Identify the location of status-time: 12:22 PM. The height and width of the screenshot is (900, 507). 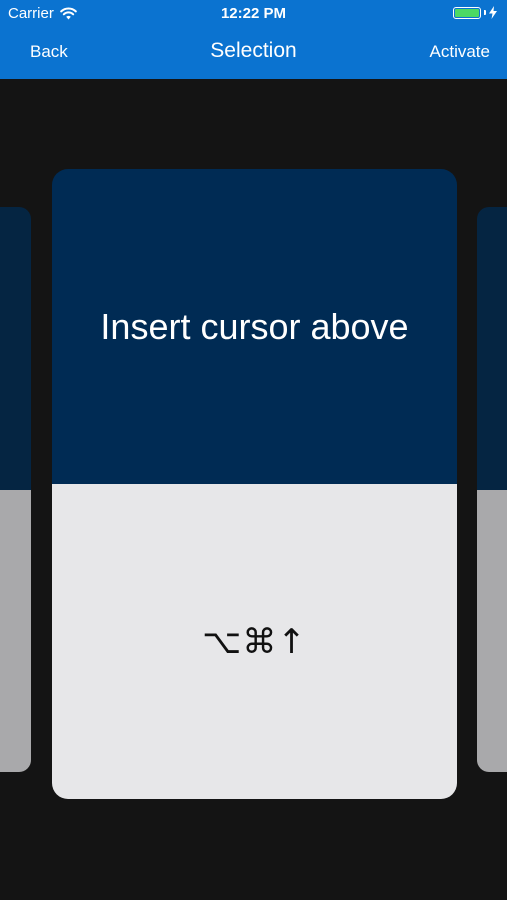
(253, 13).